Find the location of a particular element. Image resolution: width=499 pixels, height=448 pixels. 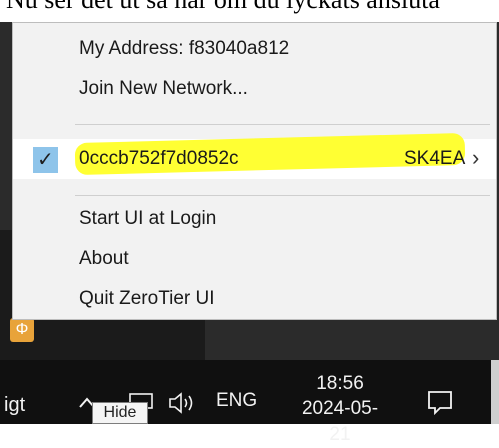

hide-tooltip: Hide is located at coordinates (120, 413).